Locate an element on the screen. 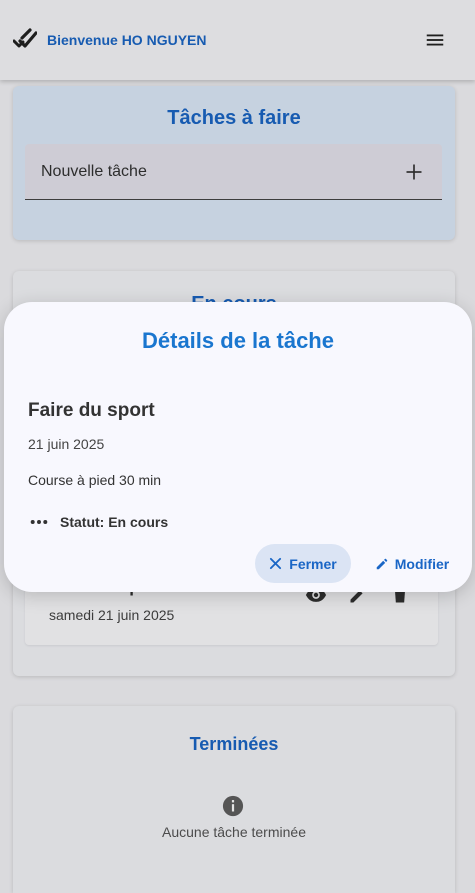  close-button-label: Fermer is located at coordinates (313, 563).